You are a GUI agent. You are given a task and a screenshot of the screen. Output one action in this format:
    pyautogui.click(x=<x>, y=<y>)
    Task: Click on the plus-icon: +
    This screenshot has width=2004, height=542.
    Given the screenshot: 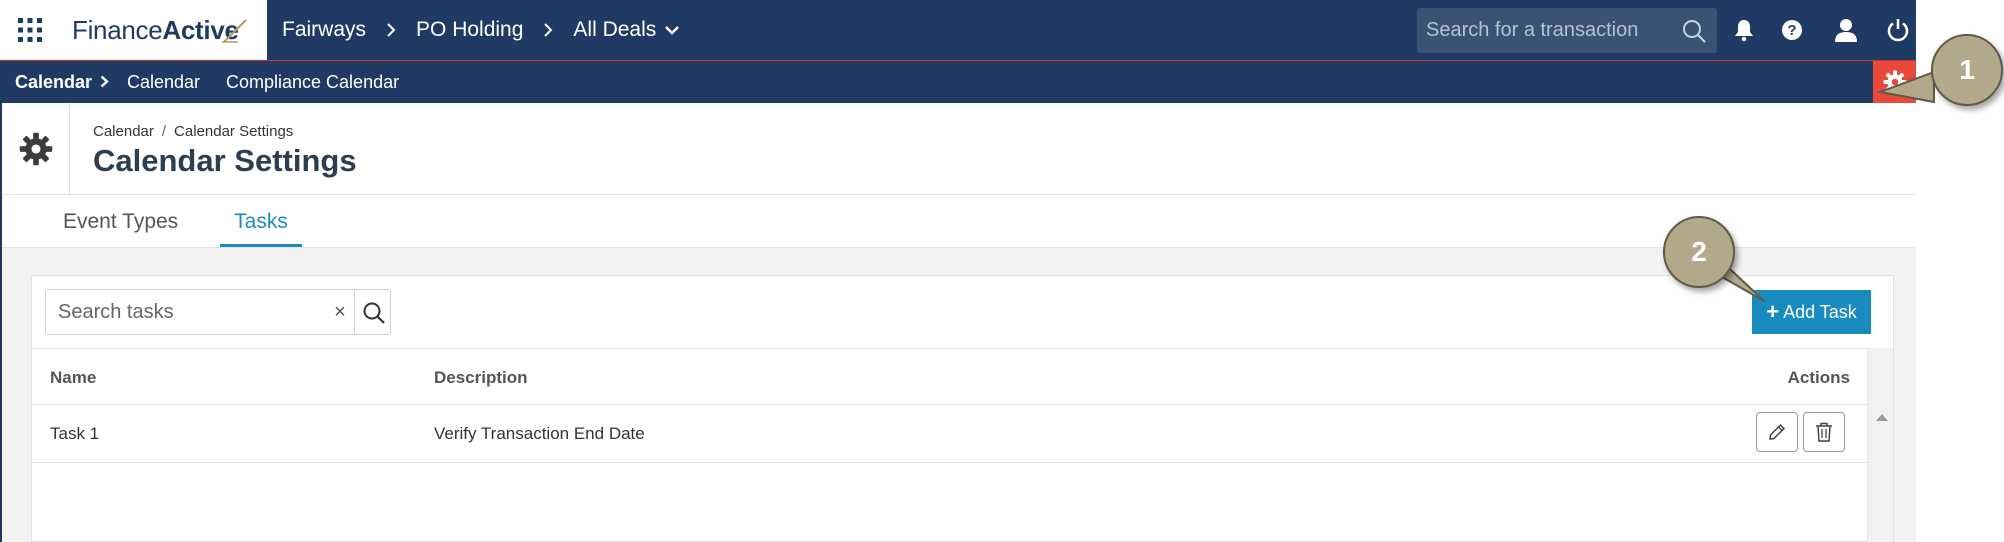 What is the action you would take?
    pyautogui.click(x=1773, y=311)
    